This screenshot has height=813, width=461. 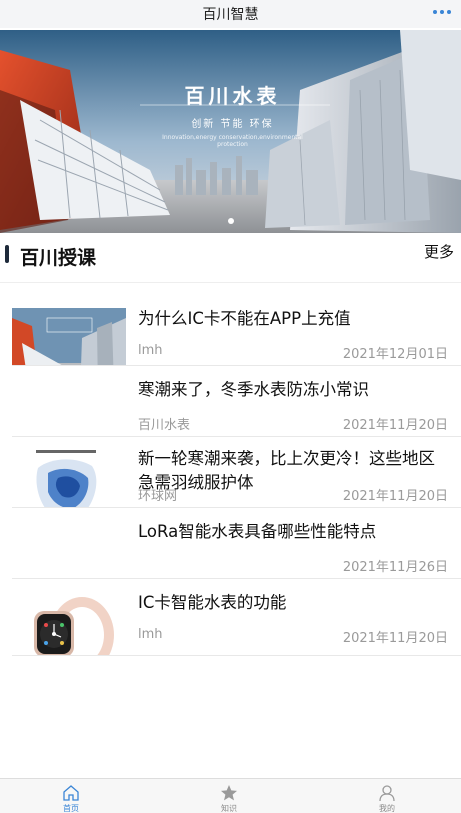 What do you see at coordinates (236, 401) in the screenshot?
I see `article-item: 寒潮来了，冬季水表防冻小常识 百川水表 2021年11月20日` at bounding box center [236, 401].